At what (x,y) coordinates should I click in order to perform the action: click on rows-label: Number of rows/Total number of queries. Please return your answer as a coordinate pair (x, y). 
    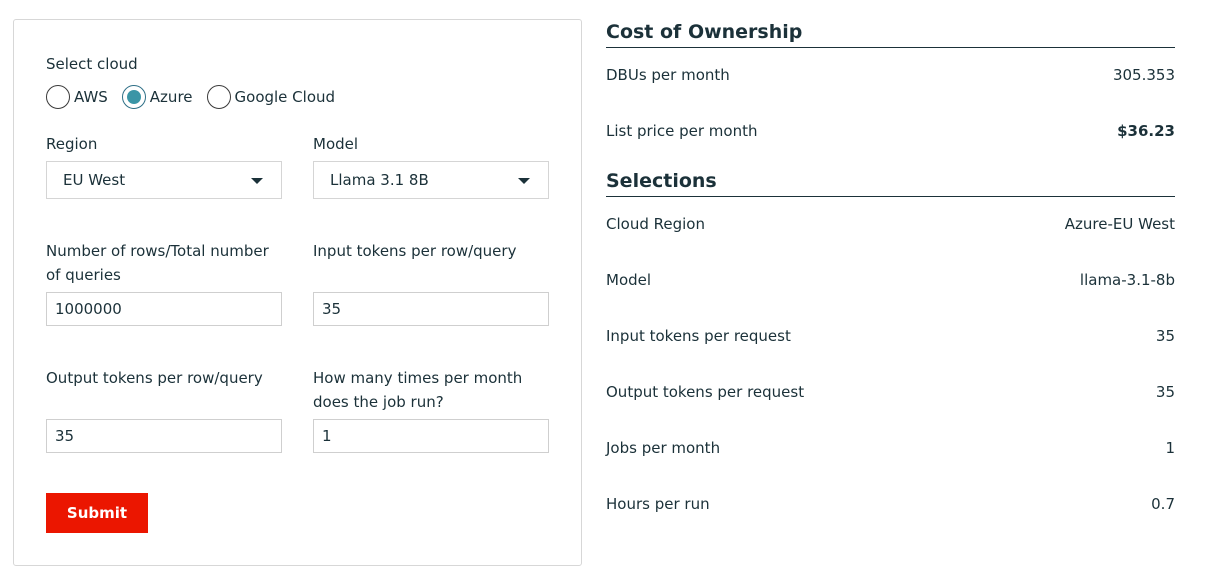
    Looking at the image, I should click on (157, 263).